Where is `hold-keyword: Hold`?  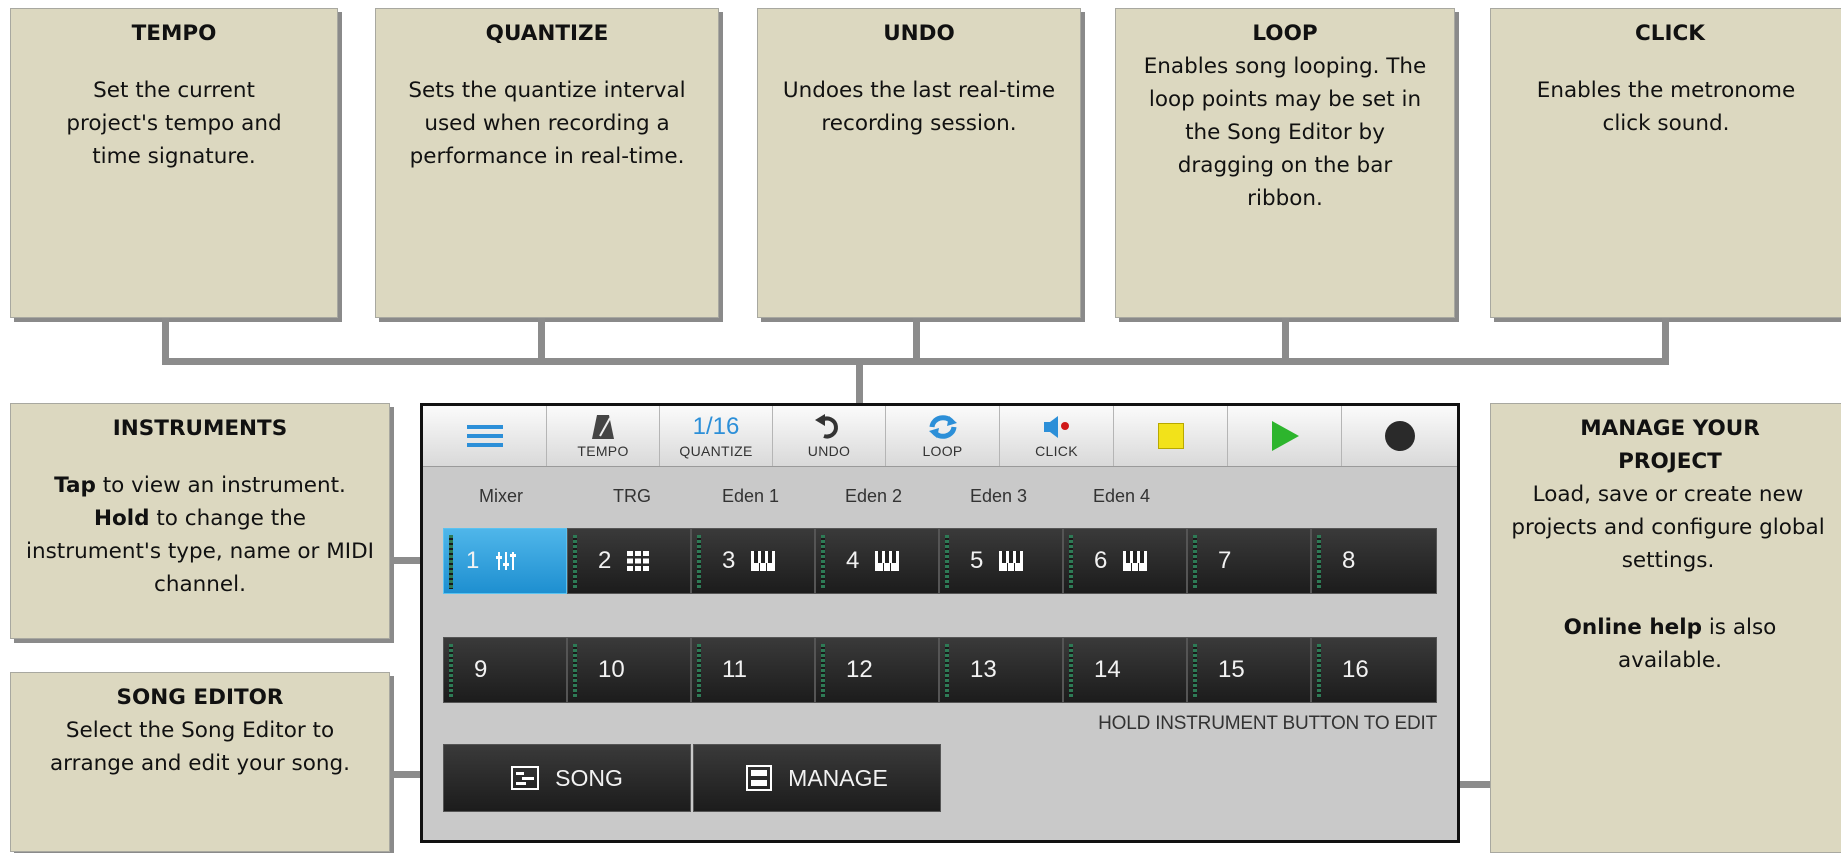
hold-keyword: Hold is located at coordinates (121, 518).